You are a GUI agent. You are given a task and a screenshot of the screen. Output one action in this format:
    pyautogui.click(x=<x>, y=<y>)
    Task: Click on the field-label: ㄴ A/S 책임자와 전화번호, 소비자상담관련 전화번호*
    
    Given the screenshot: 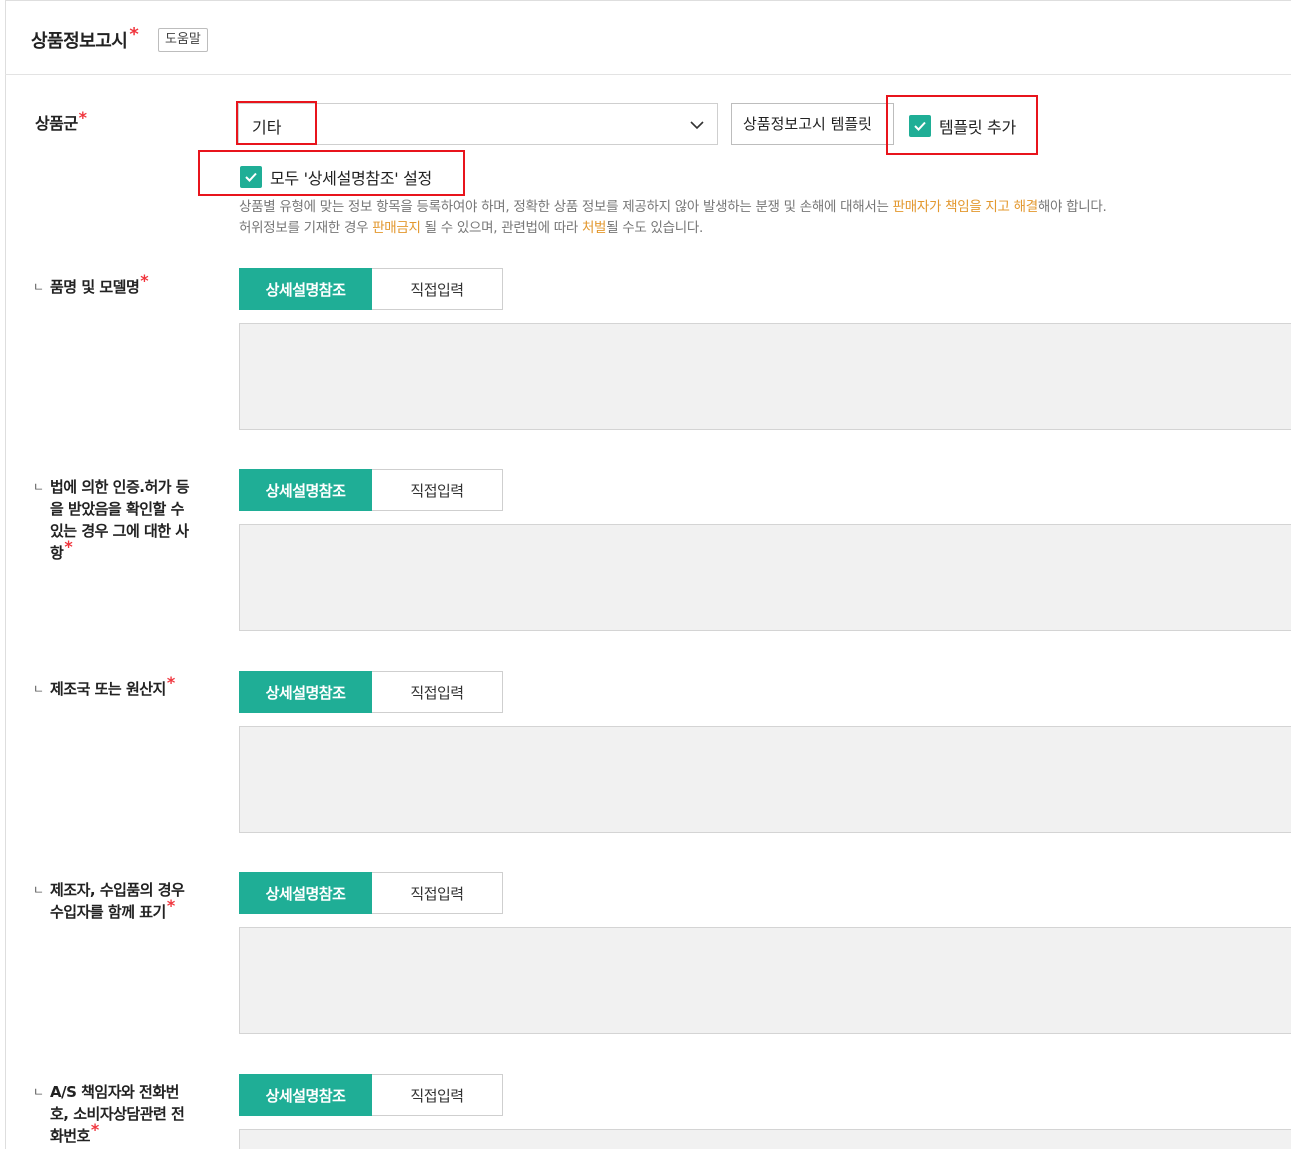 What is the action you would take?
    pyautogui.click(x=109, y=1114)
    